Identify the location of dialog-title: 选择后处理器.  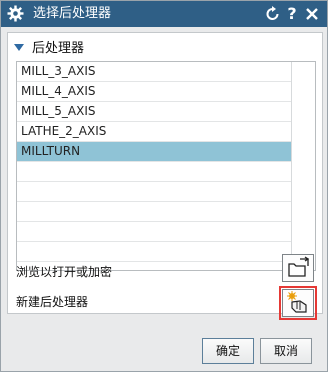
(72, 13).